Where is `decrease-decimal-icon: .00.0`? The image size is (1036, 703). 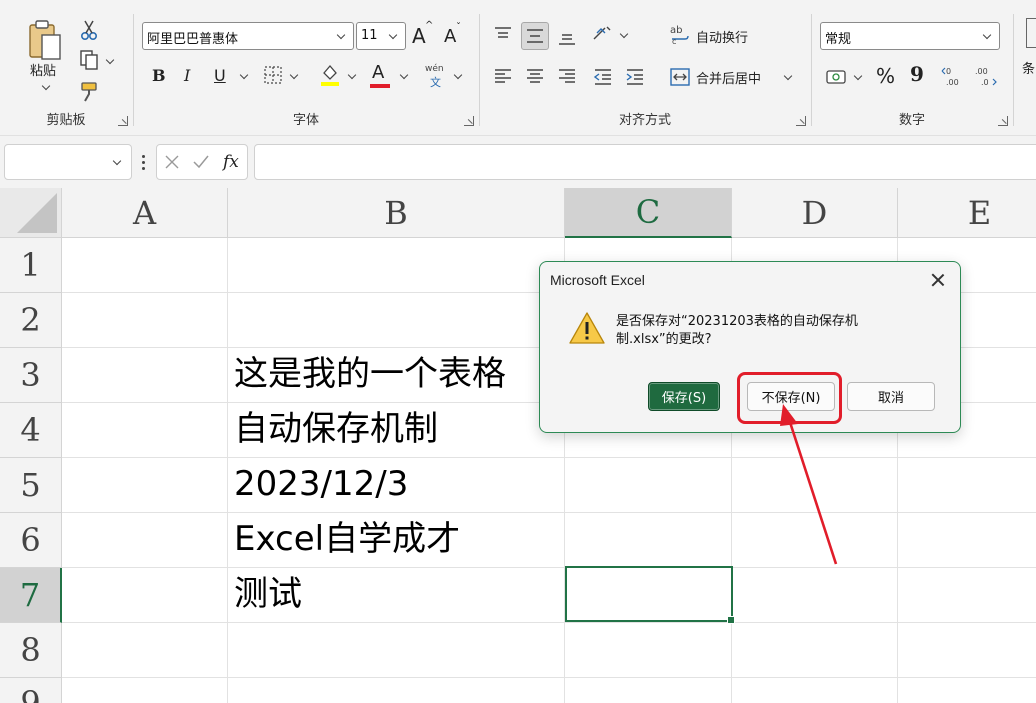 decrease-decimal-icon: .00.0 is located at coordinates (985, 76).